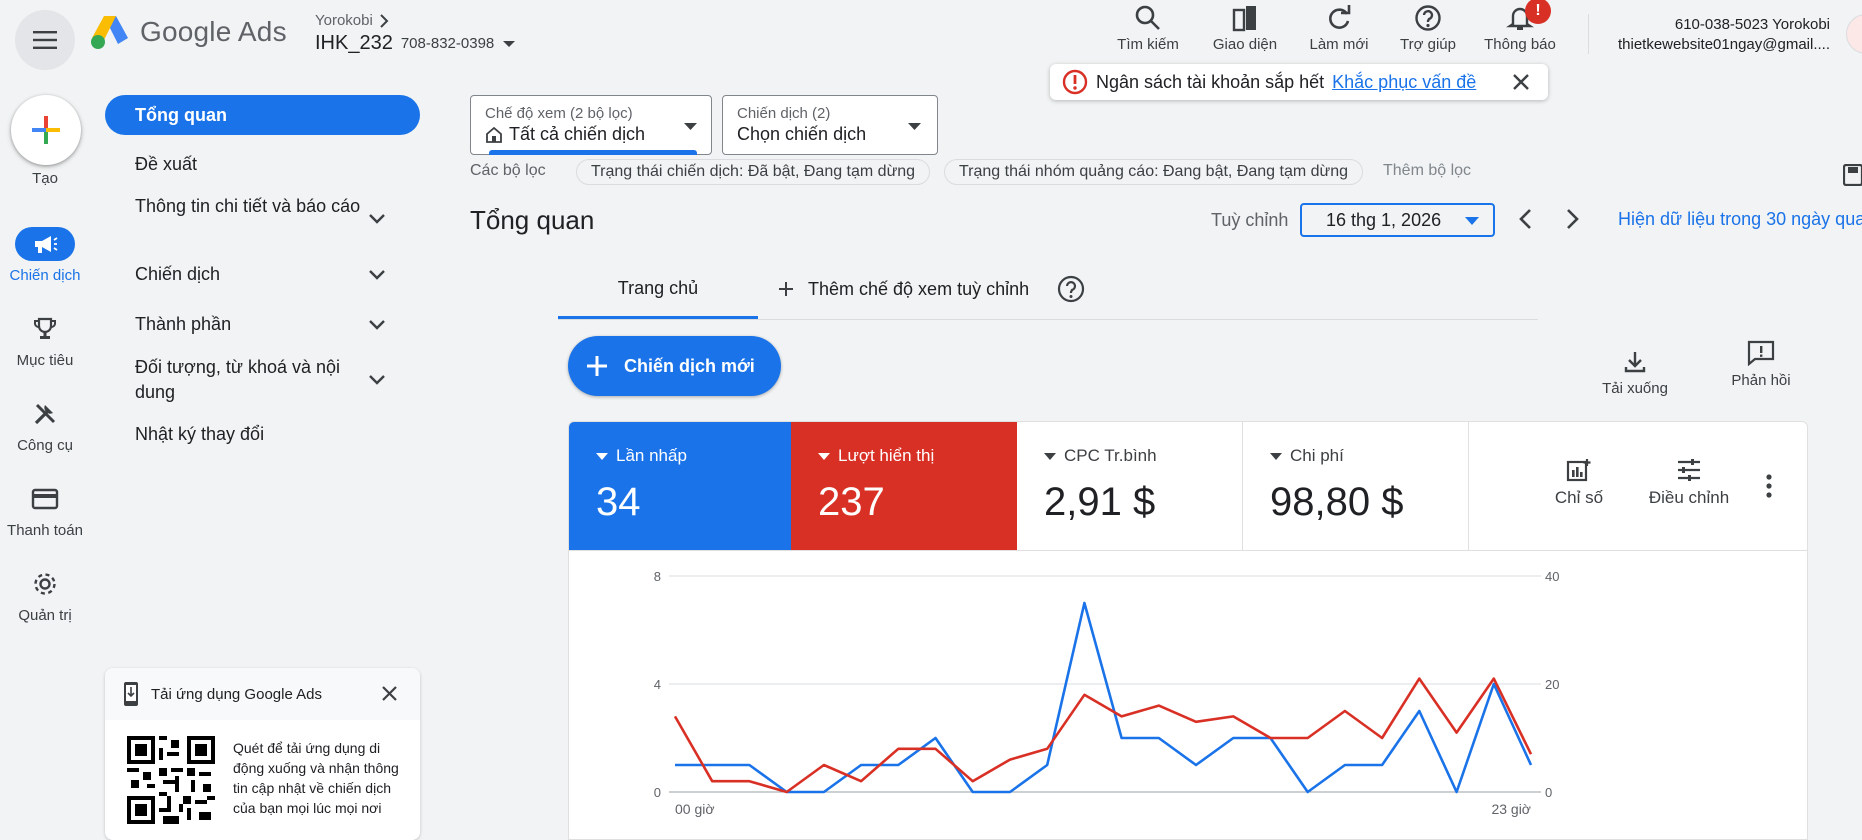  Describe the element at coordinates (1428, 28) in the screenshot. I see `help-button: Trợ giúp` at that location.